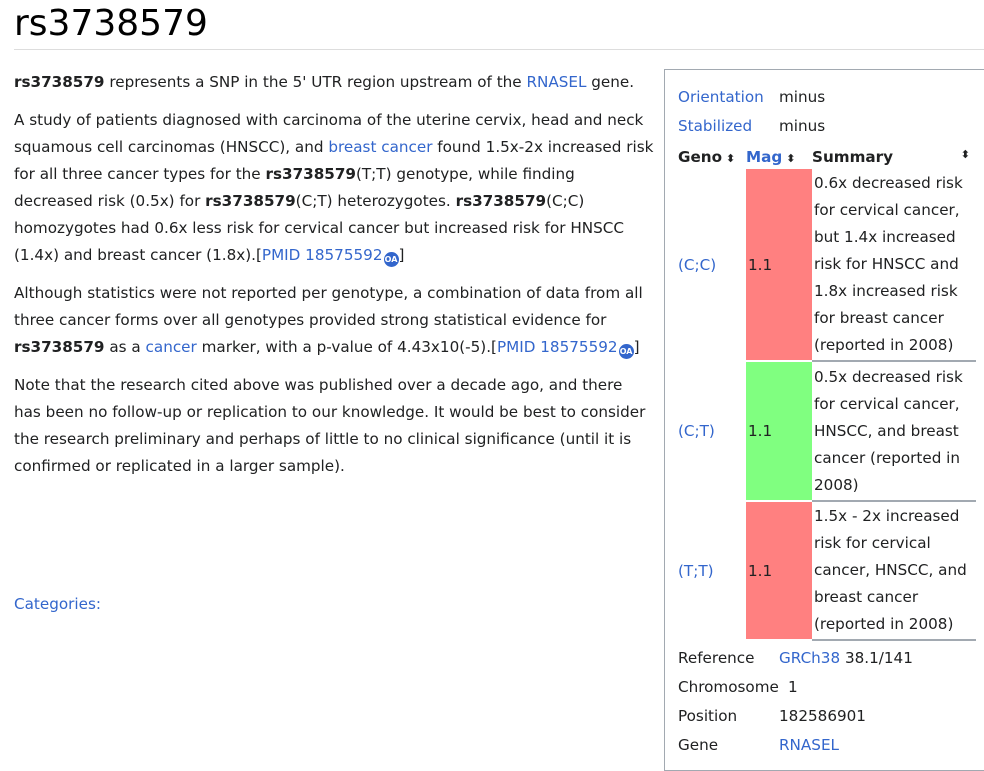 The width and height of the screenshot is (984, 771). What do you see at coordinates (721, 97) in the screenshot?
I see `orientation-label: Orientation` at bounding box center [721, 97].